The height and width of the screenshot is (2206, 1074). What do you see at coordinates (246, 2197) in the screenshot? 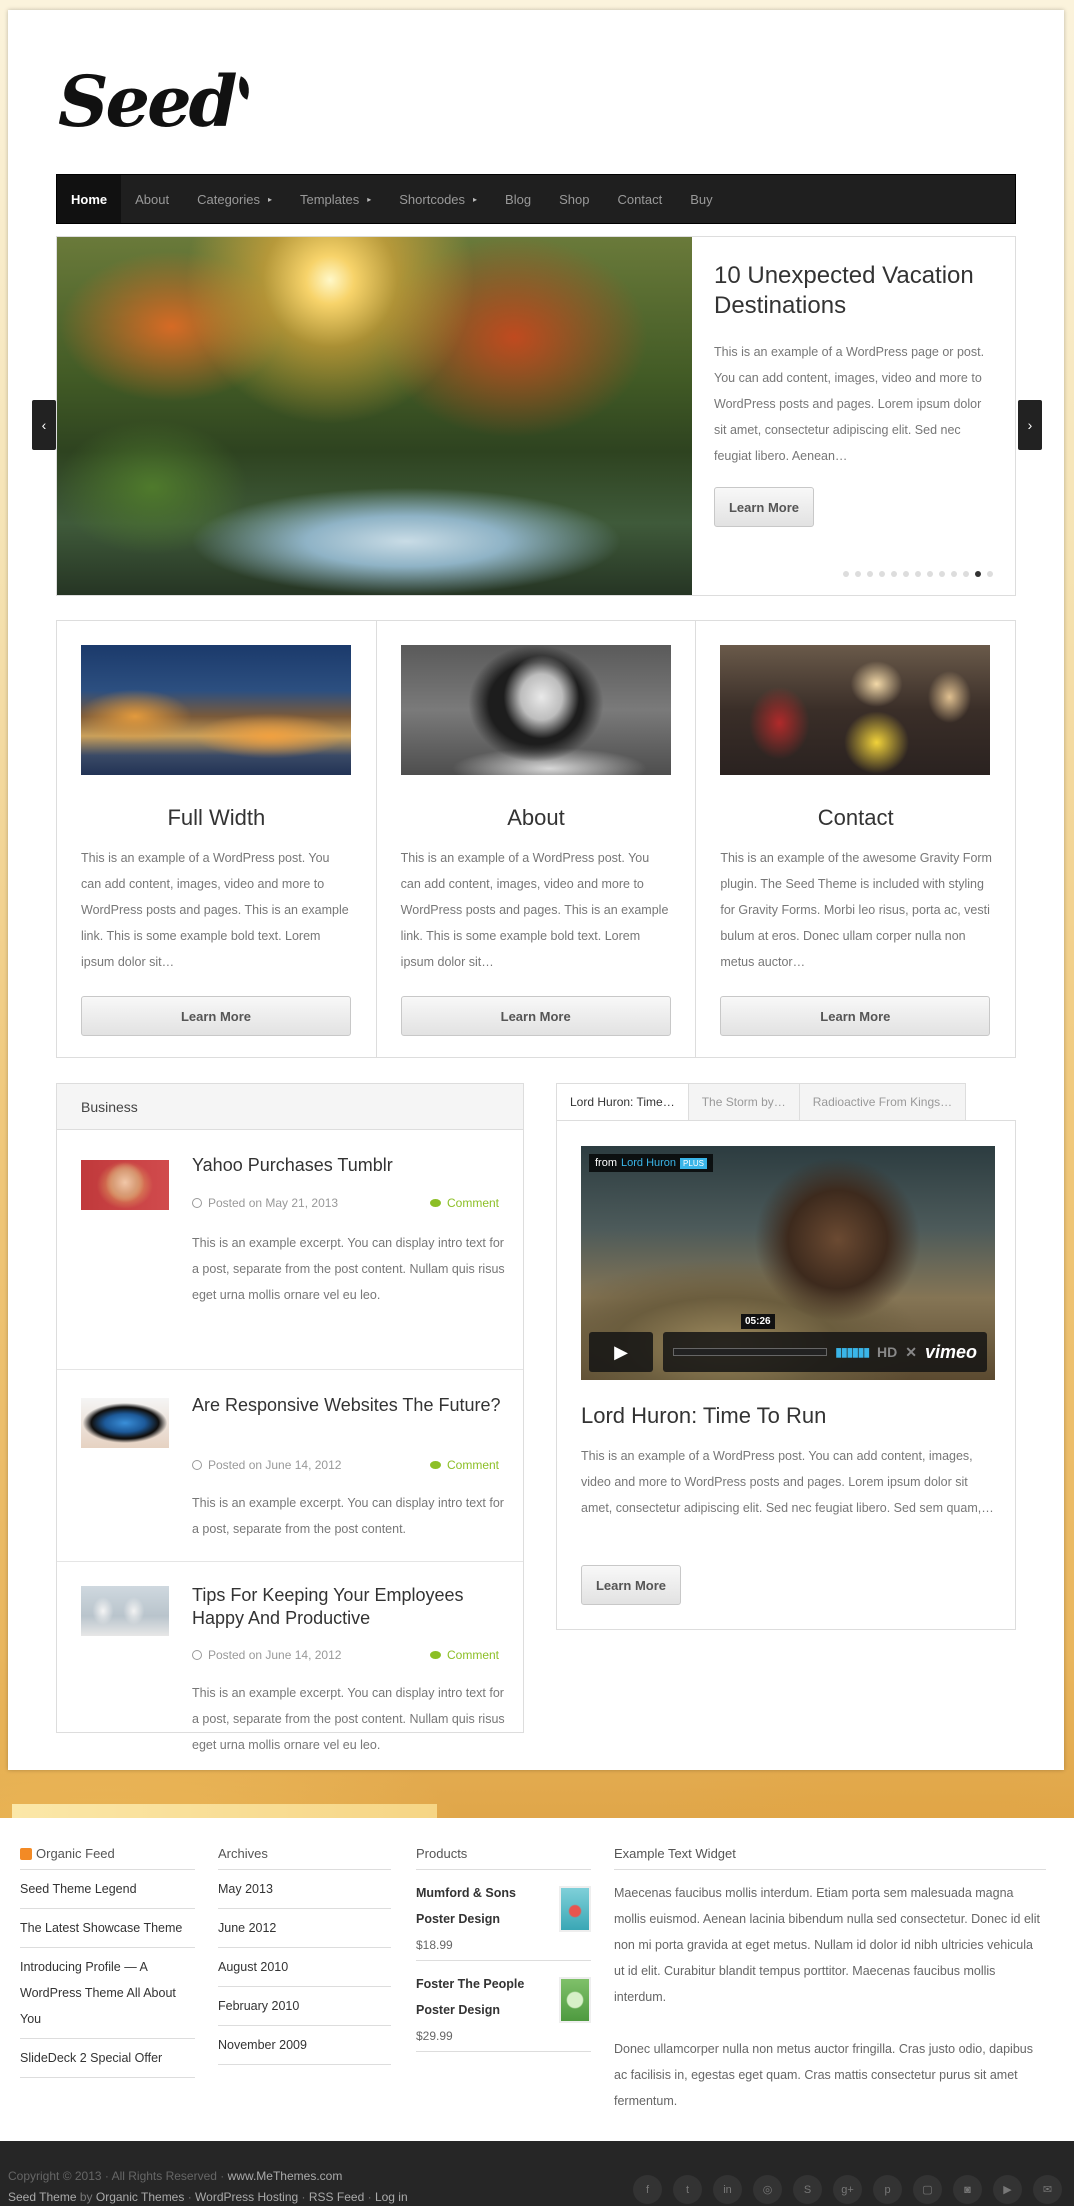
I see `hosting-link: WordPress Hosting` at bounding box center [246, 2197].